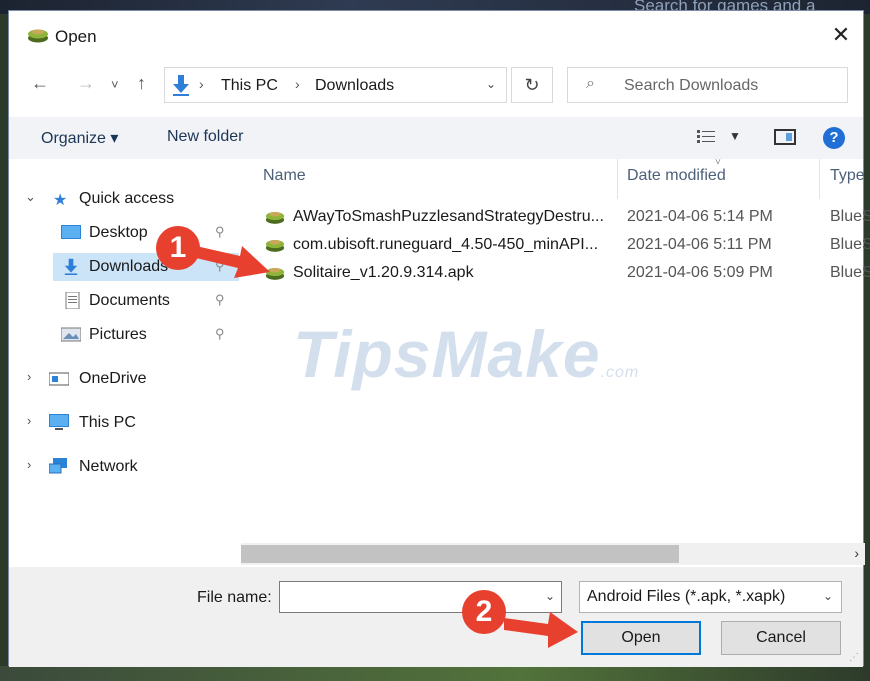 This screenshot has width=870, height=681. What do you see at coordinates (71, 334) in the screenshot?
I see `pictures-icon` at bounding box center [71, 334].